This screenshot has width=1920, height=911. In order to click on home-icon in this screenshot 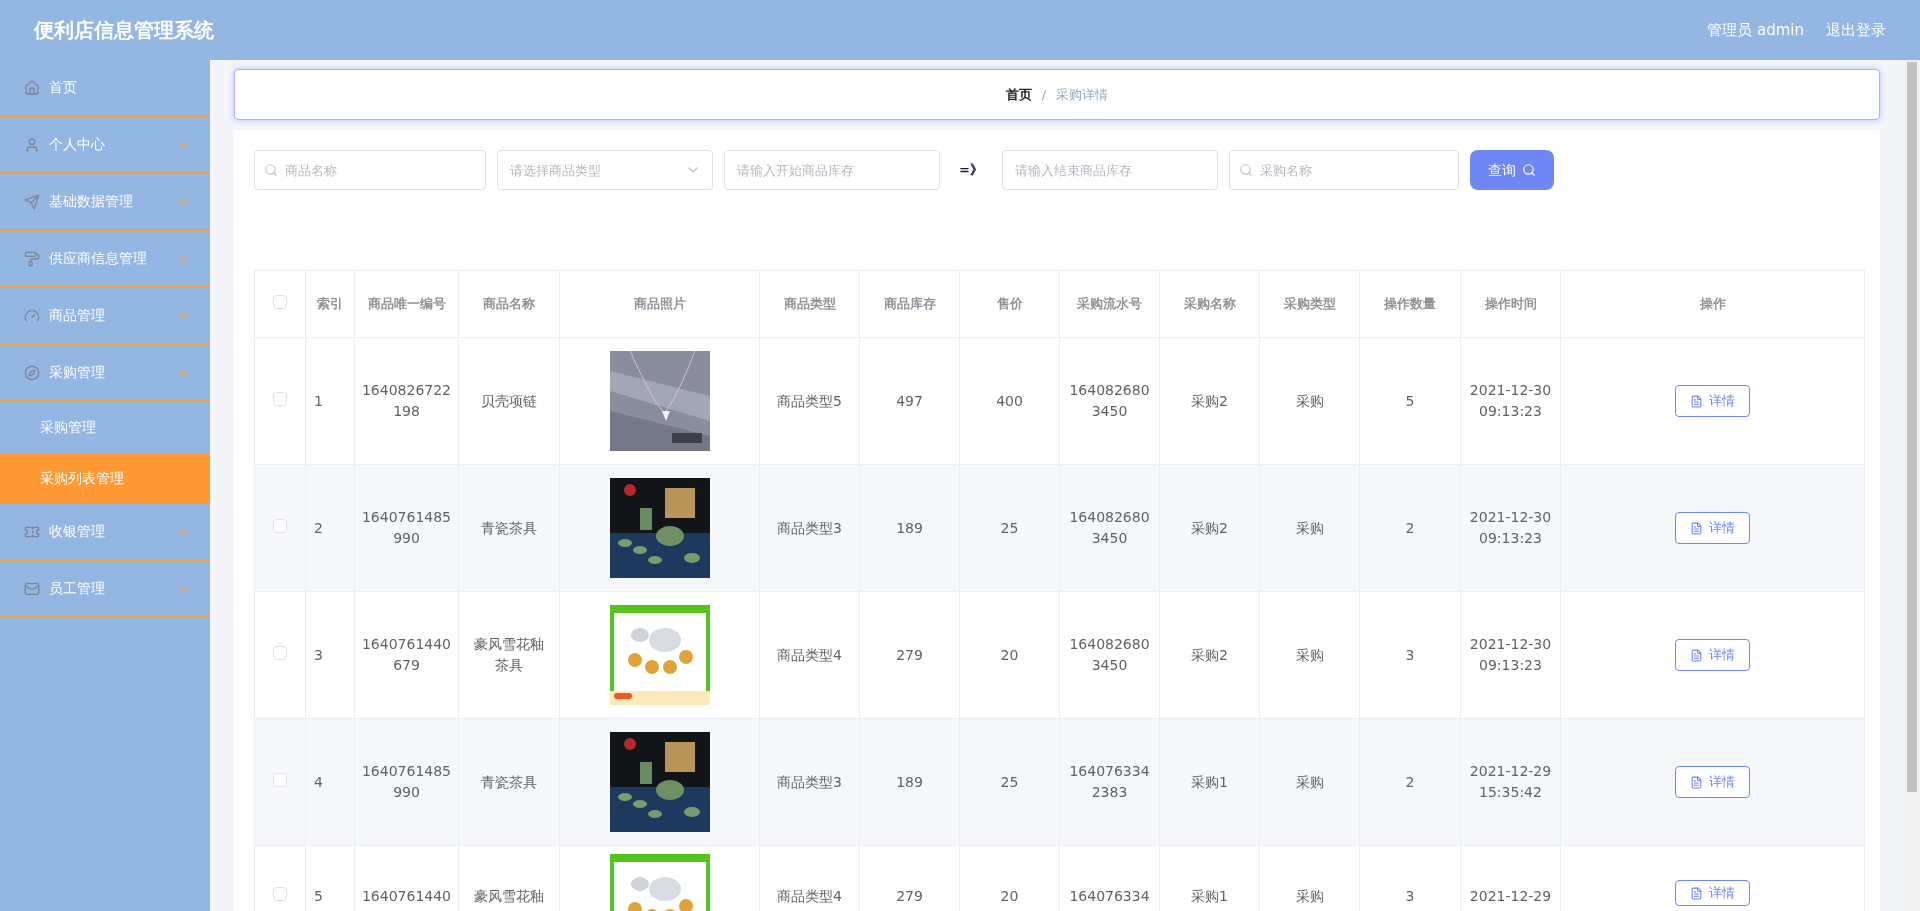, I will do `click(32, 87)`.